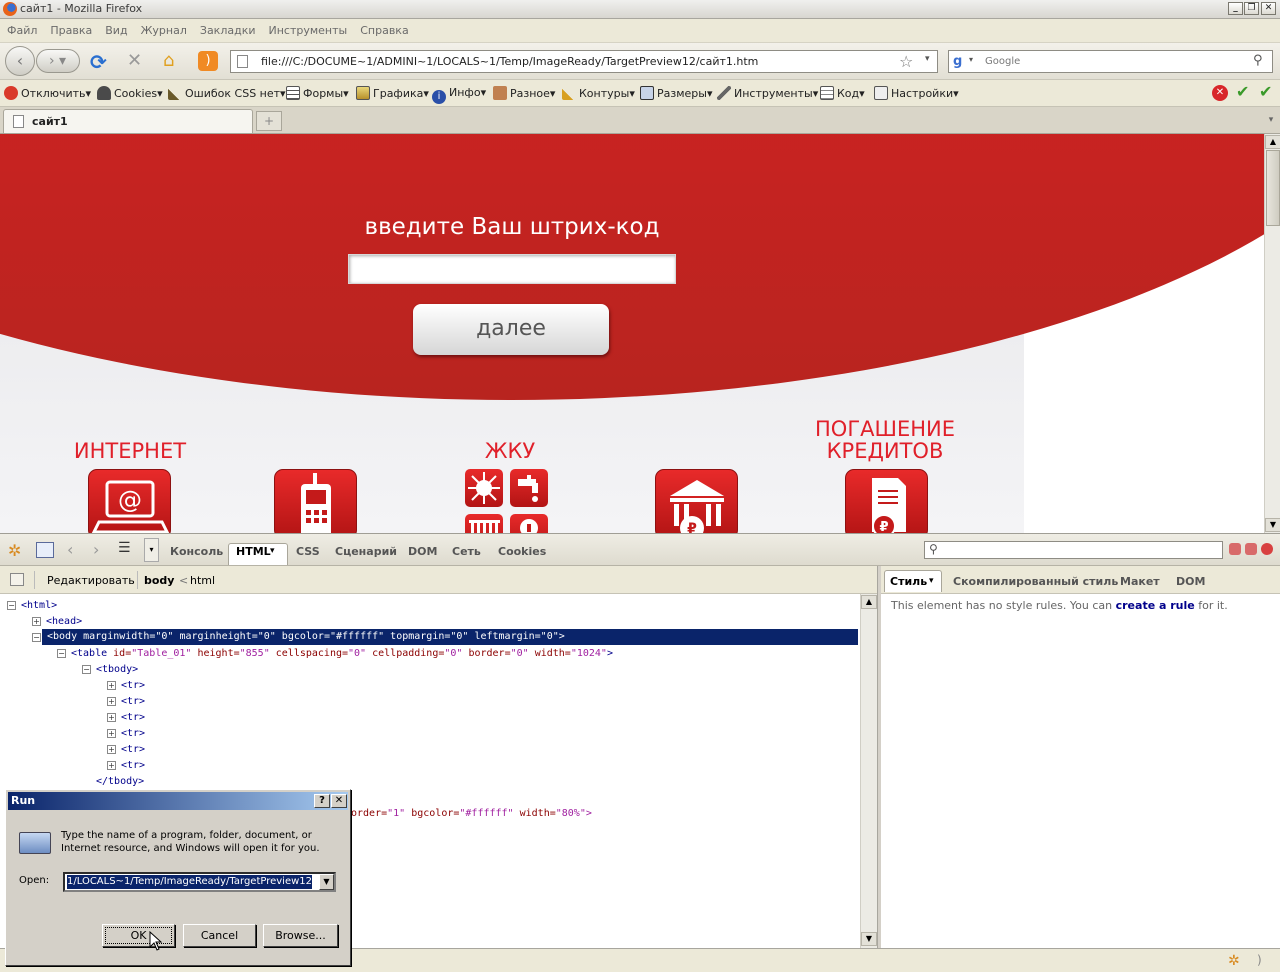  Describe the element at coordinates (20, 61) in the screenshot. I see `back-button: ‹` at that location.